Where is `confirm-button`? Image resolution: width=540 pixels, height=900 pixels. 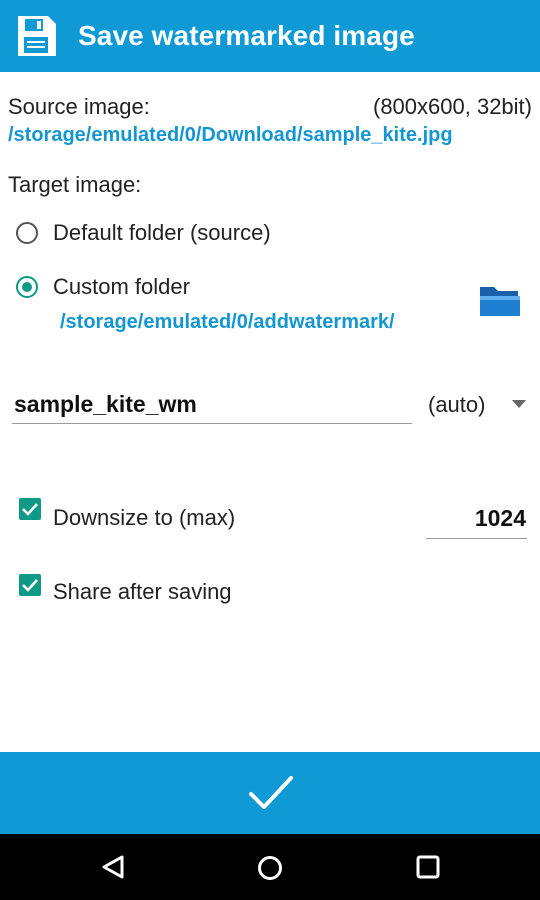 confirm-button is located at coordinates (270, 793).